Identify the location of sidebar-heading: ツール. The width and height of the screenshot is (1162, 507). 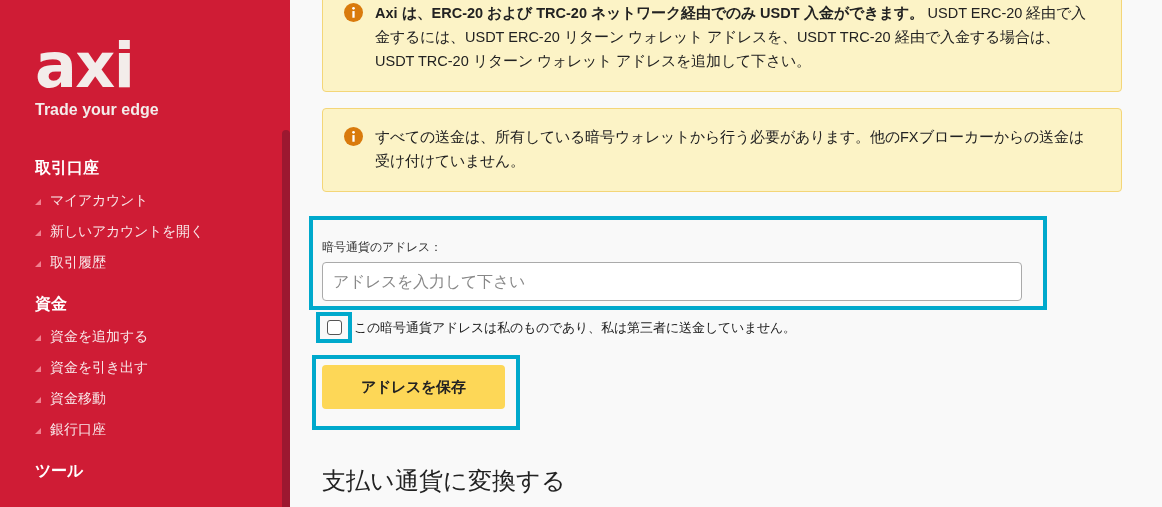
(59, 471).